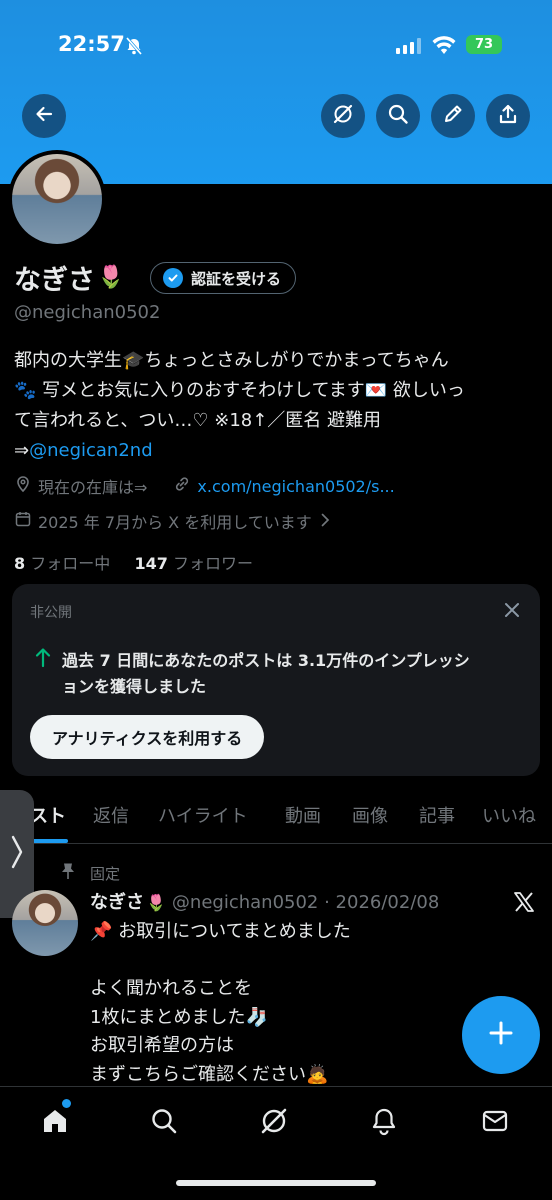 The image size is (552, 1200). I want to click on profile-handle: @negichan0502, so click(87, 312).